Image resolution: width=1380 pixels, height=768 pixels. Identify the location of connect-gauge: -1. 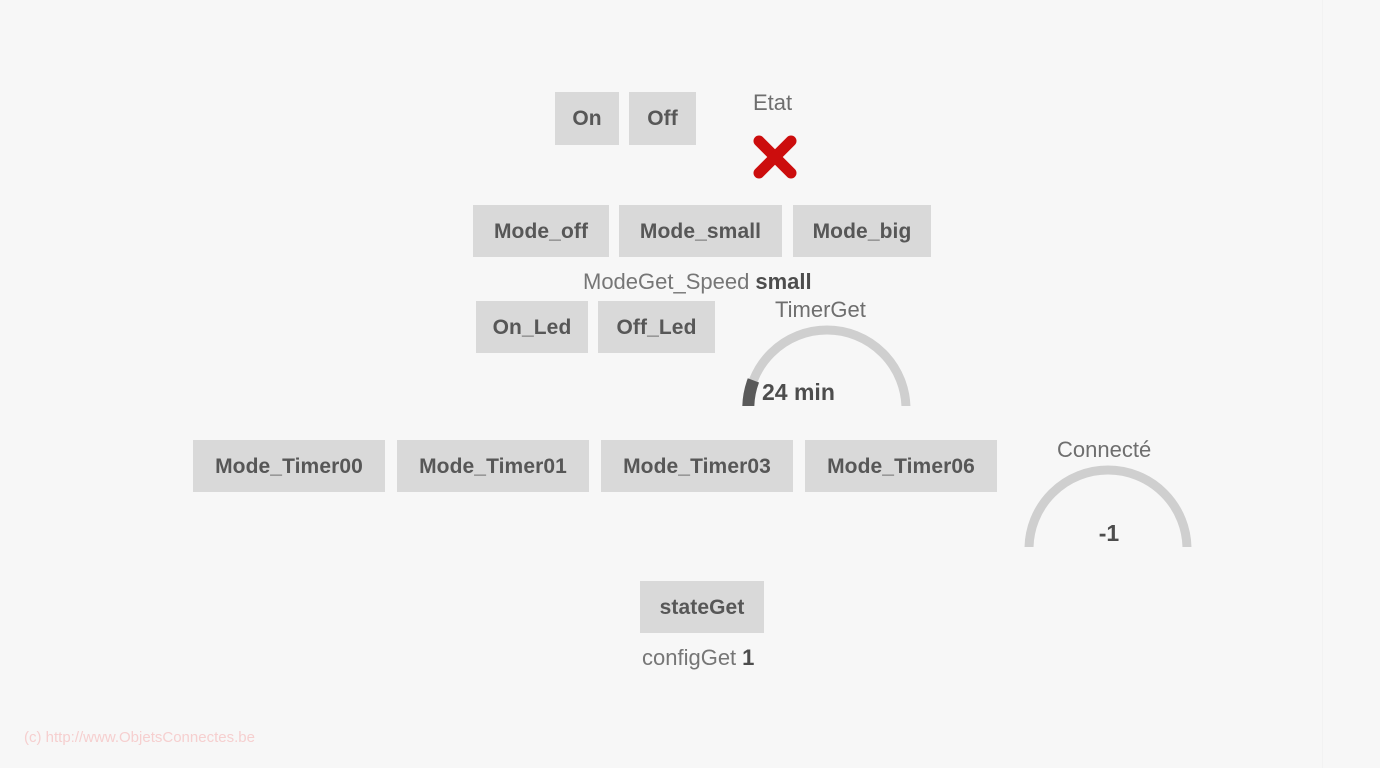
(1109, 504).